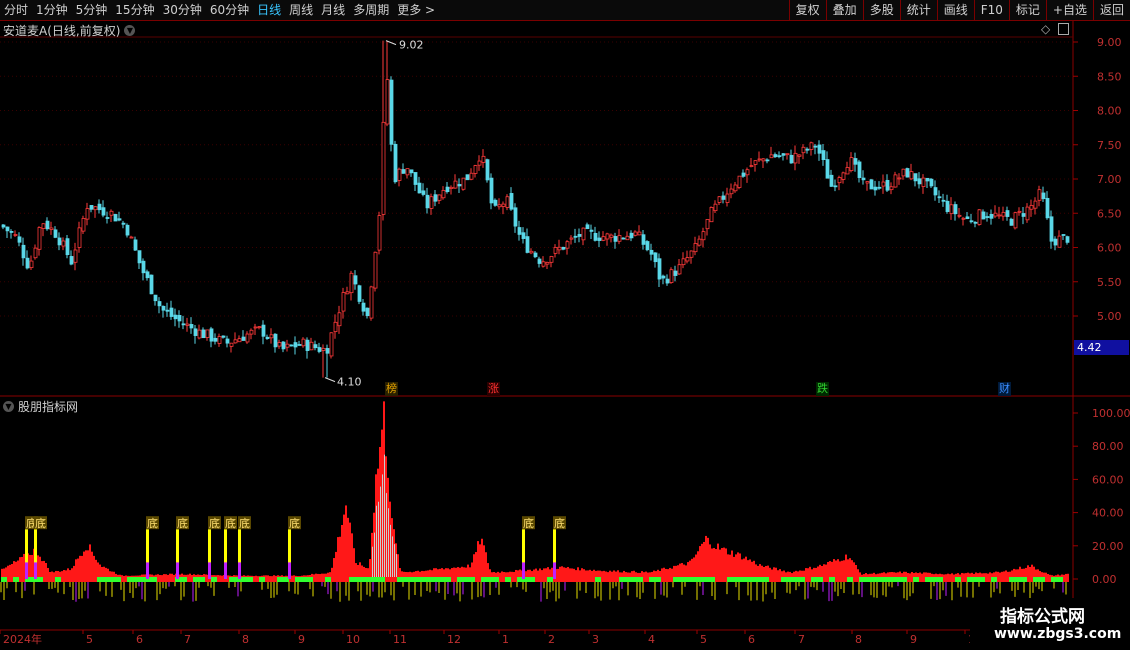 This screenshot has width=1130, height=650. What do you see at coordinates (209, 570) in the screenshot?
I see `signal-bar-base` at bounding box center [209, 570].